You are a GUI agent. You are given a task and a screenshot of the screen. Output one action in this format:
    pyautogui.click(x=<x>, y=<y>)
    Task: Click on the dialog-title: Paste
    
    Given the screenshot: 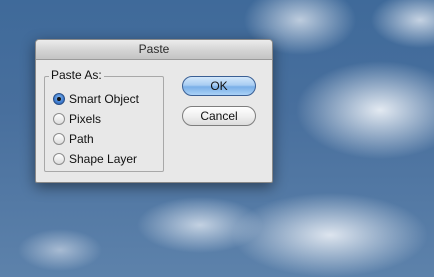 What is the action you would take?
    pyautogui.click(x=154, y=50)
    